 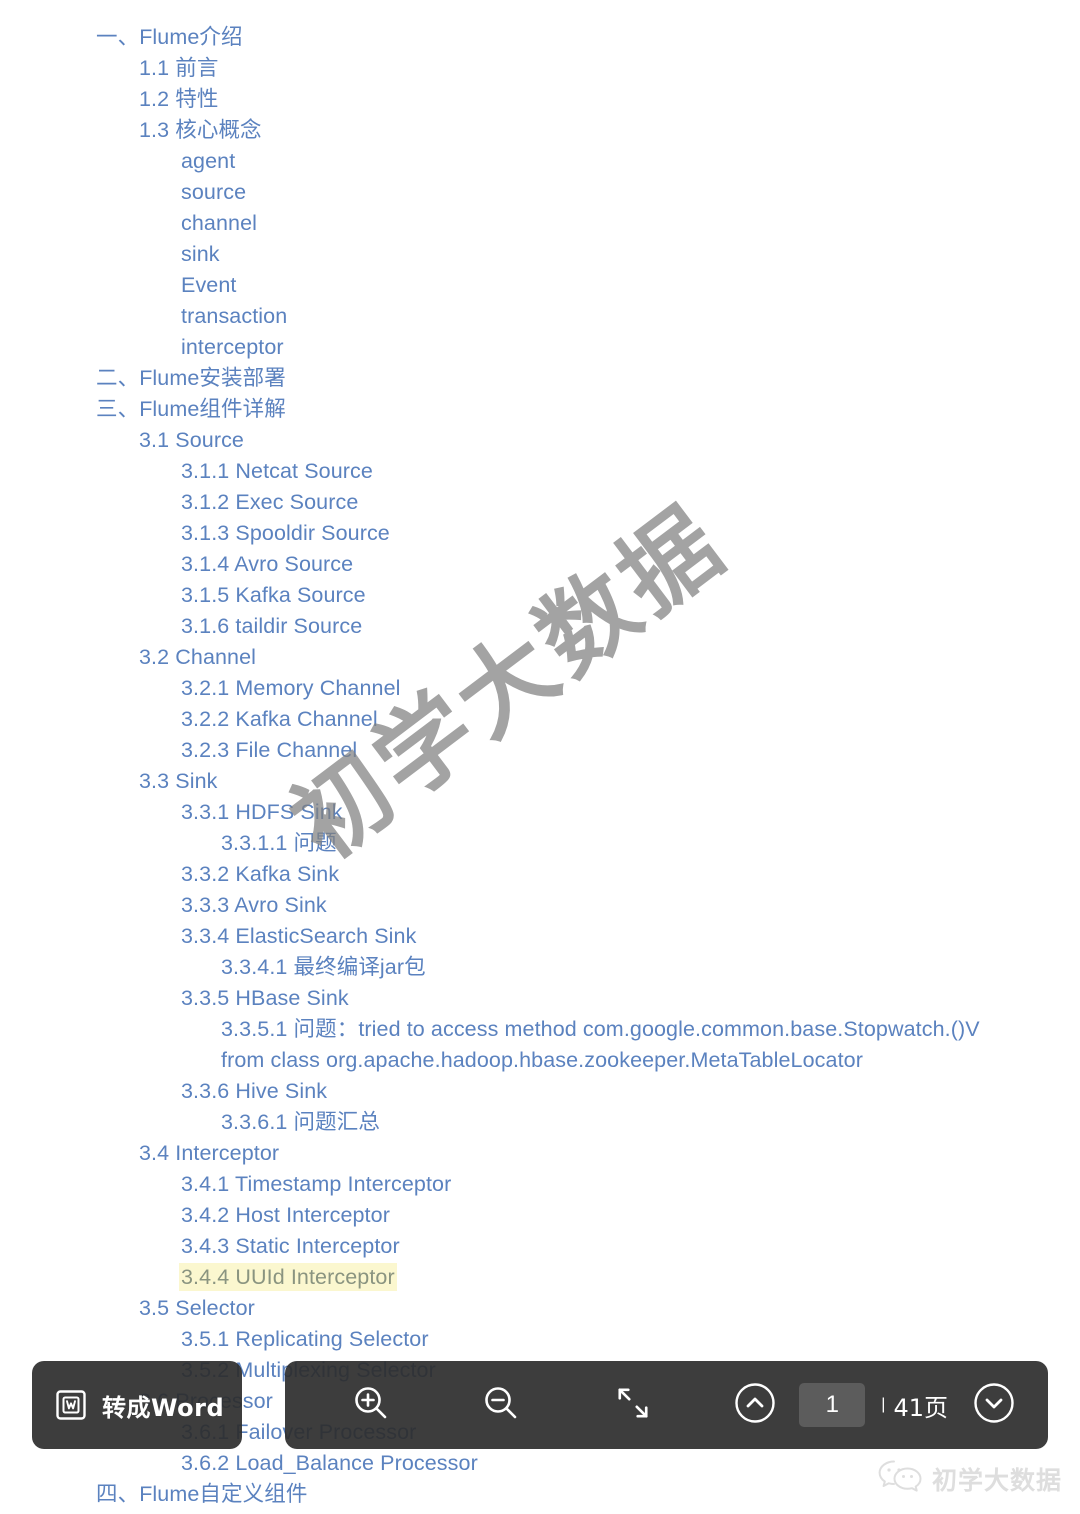 What do you see at coordinates (540, 440) in the screenshot?
I see `toc-entry: 3.1 Source` at bounding box center [540, 440].